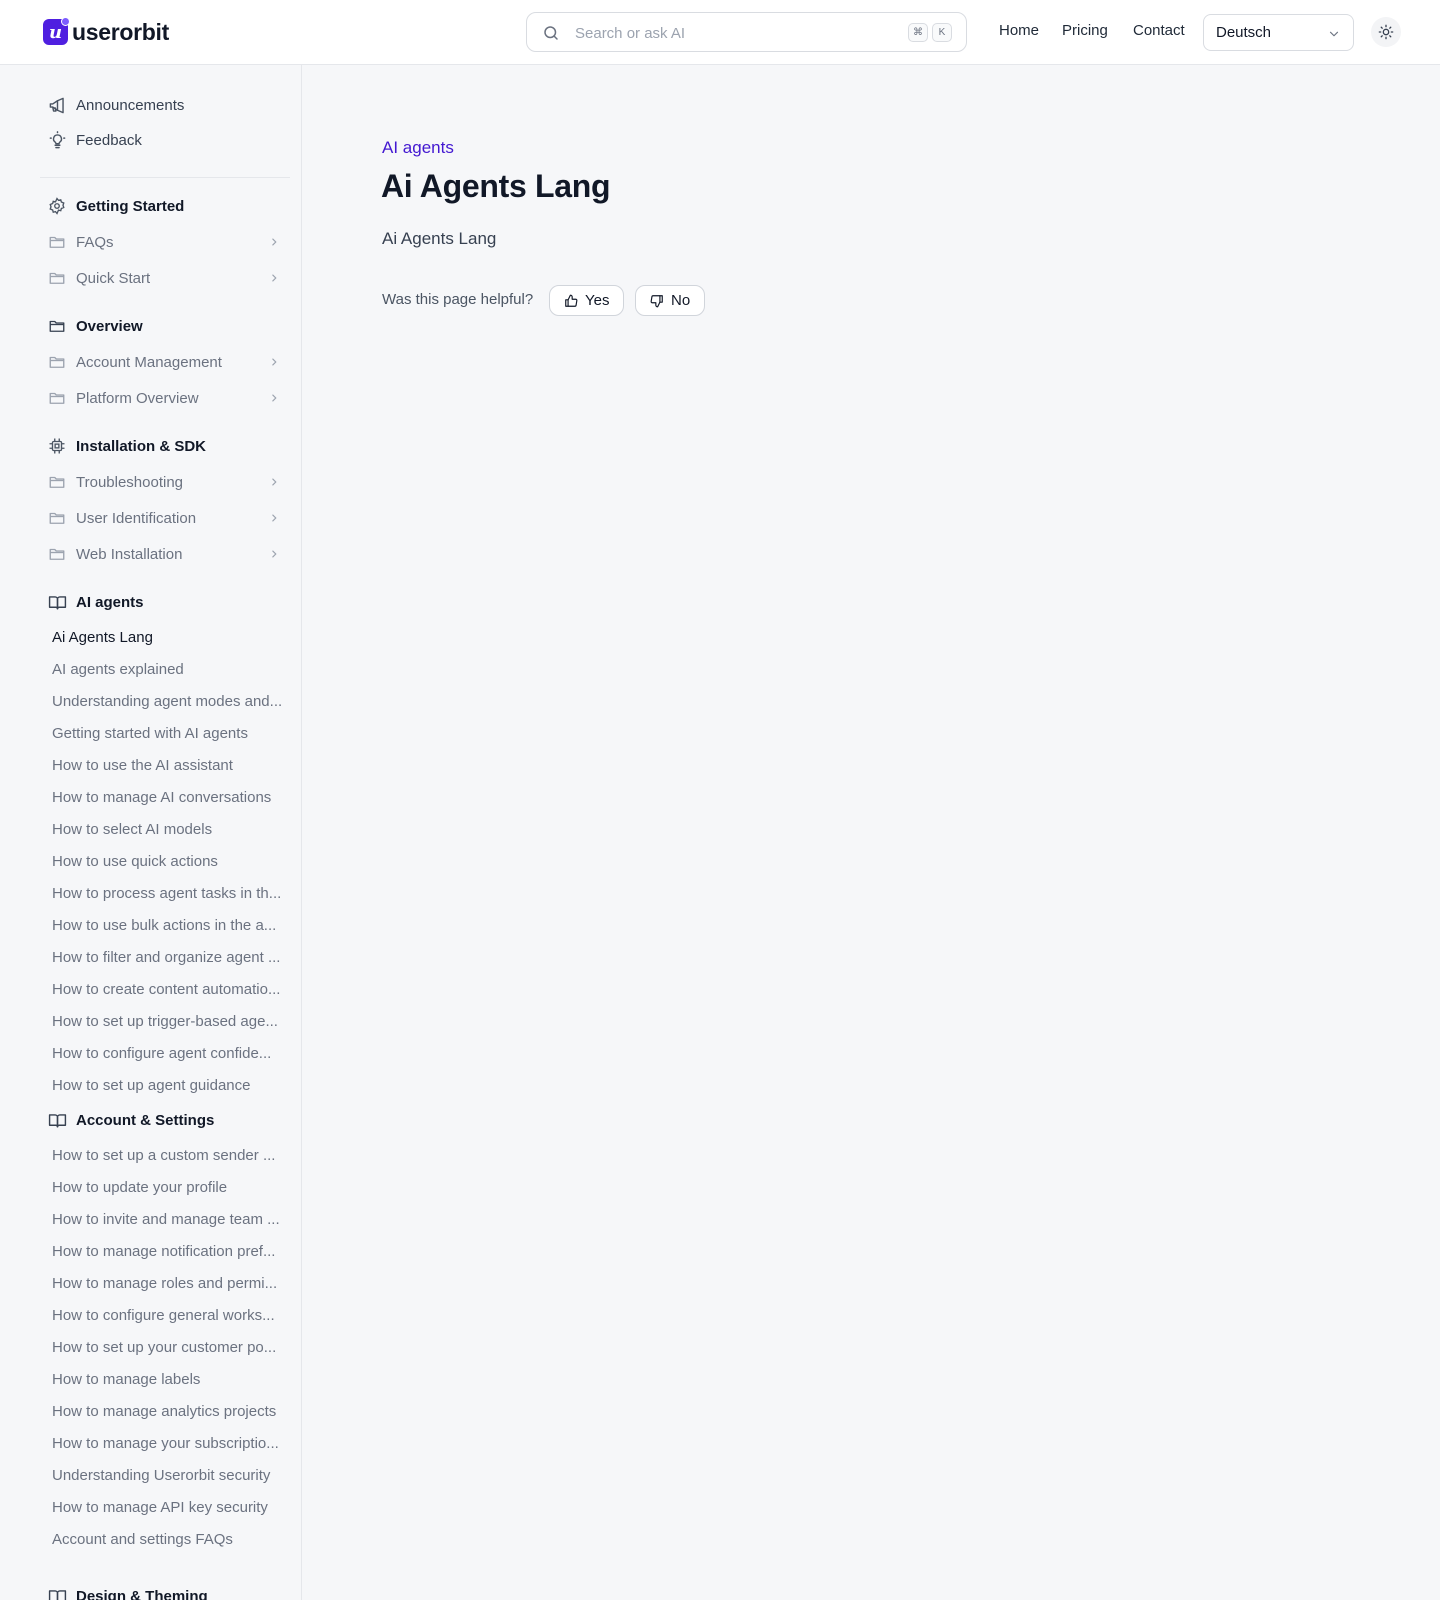  I want to click on sidebar-item-announcements: Announcements, so click(167, 105).